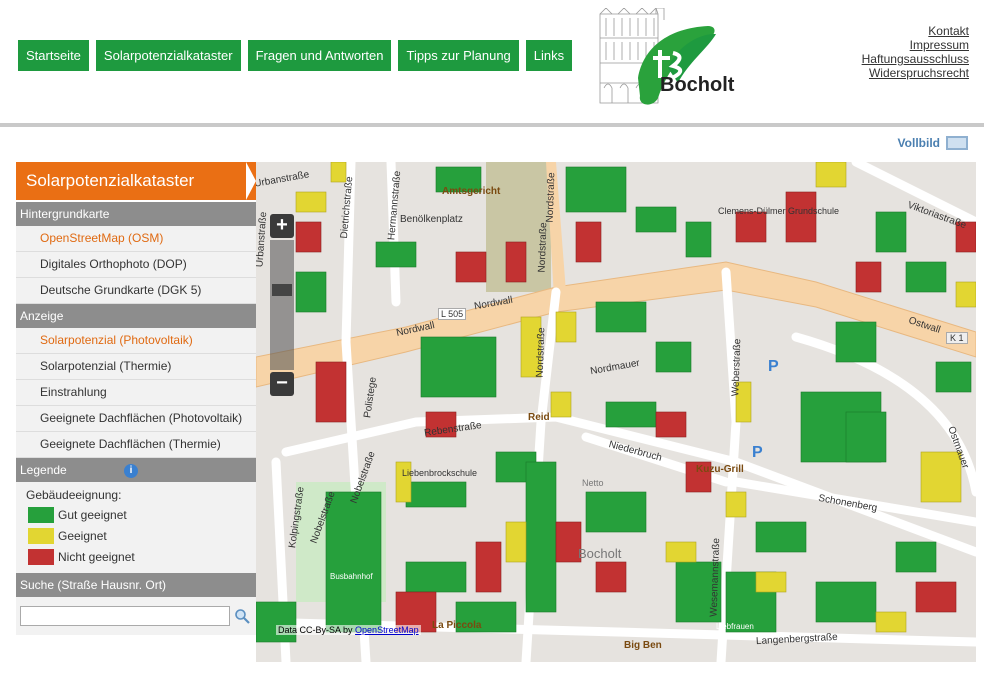 The width and height of the screenshot is (984, 676). I want to click on map-label: Netto, so click(593, 483).